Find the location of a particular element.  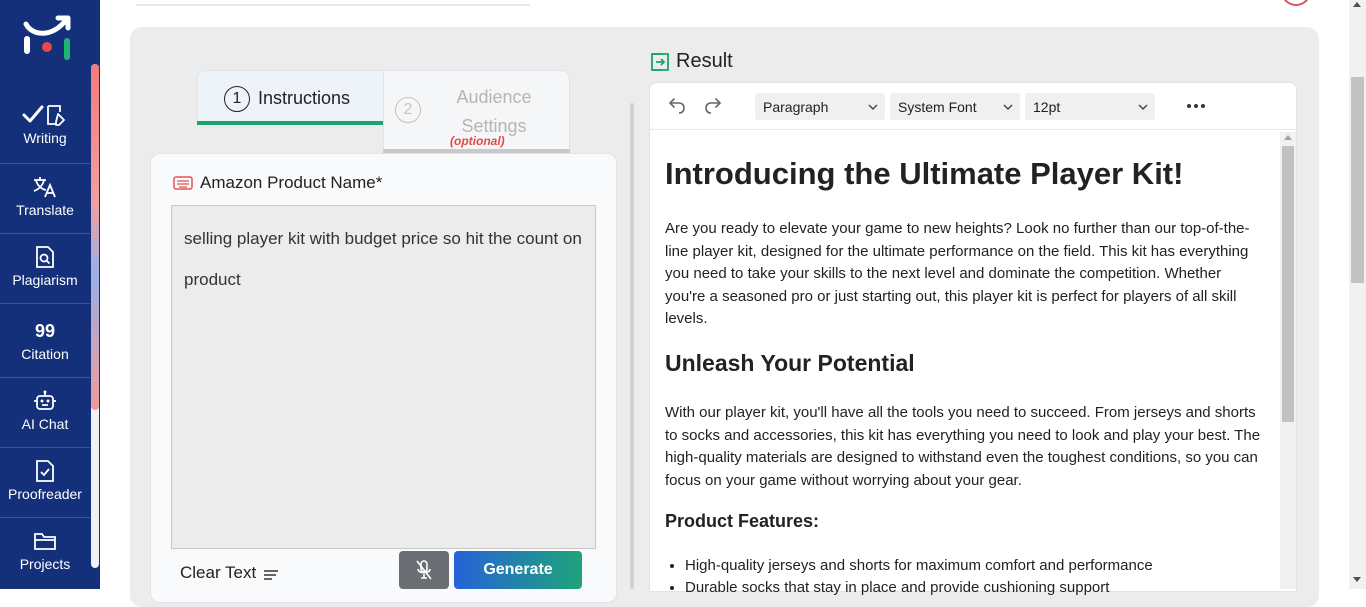

product-name-label: Amazon Product Name* is located at coordinates (277, 183).